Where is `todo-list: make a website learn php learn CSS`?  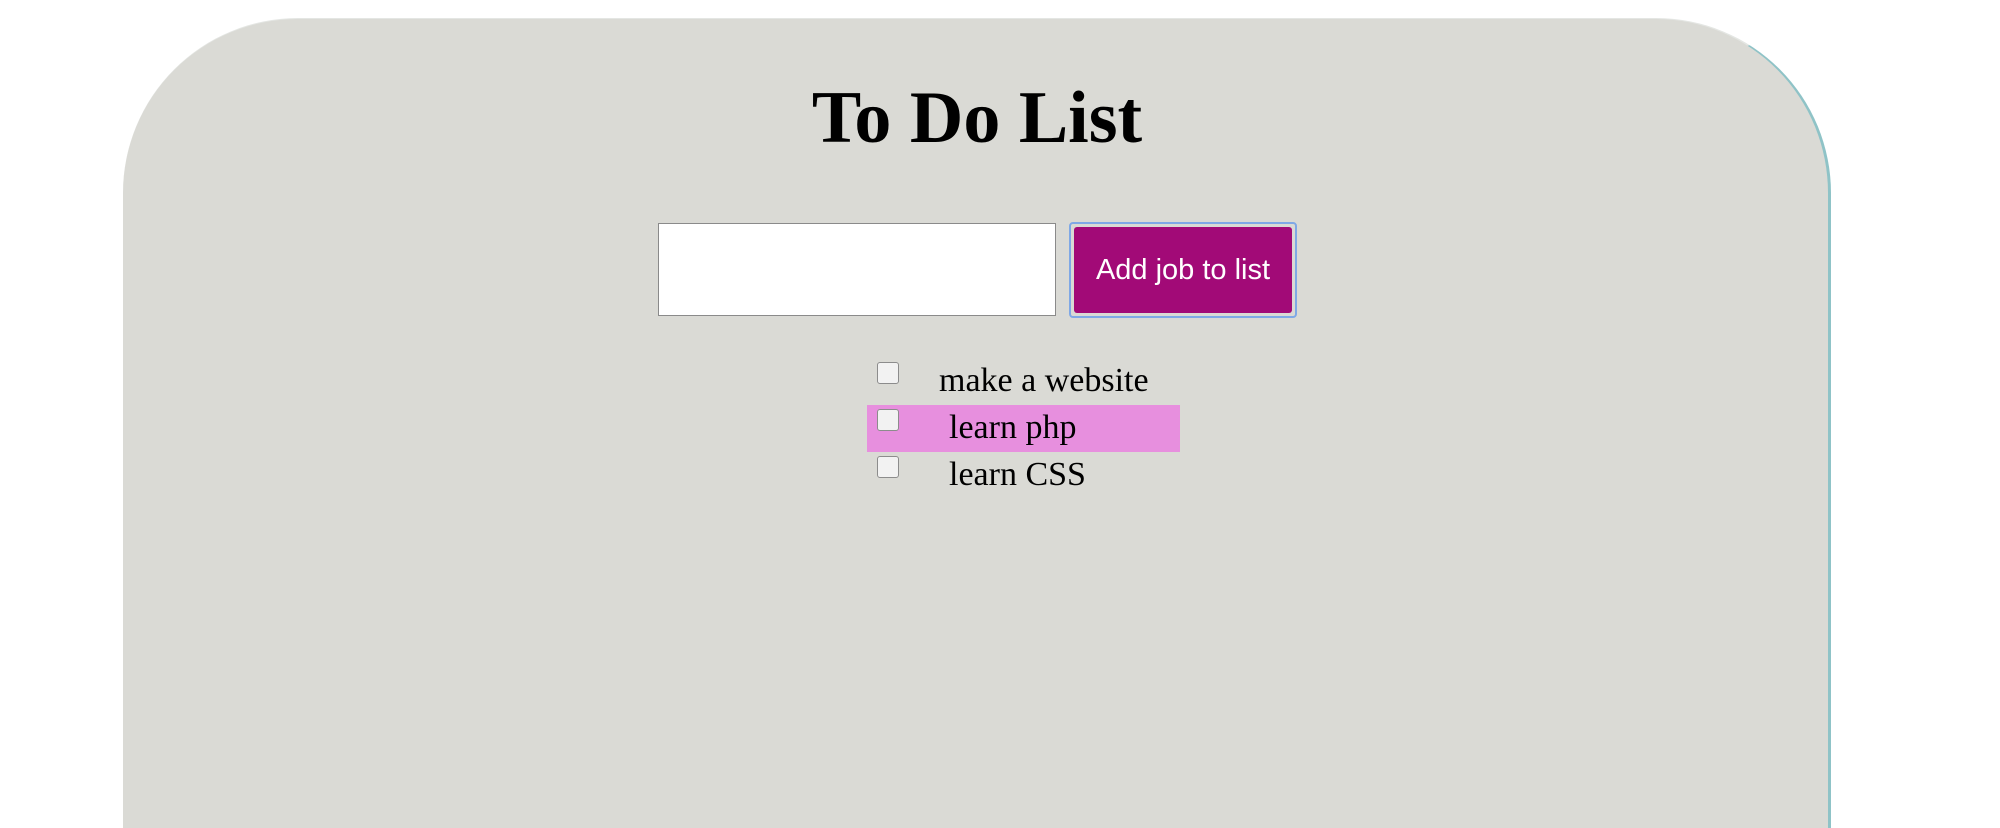
todo-list: make a website learn php learn CSS is located at coordinates (1067, 427).